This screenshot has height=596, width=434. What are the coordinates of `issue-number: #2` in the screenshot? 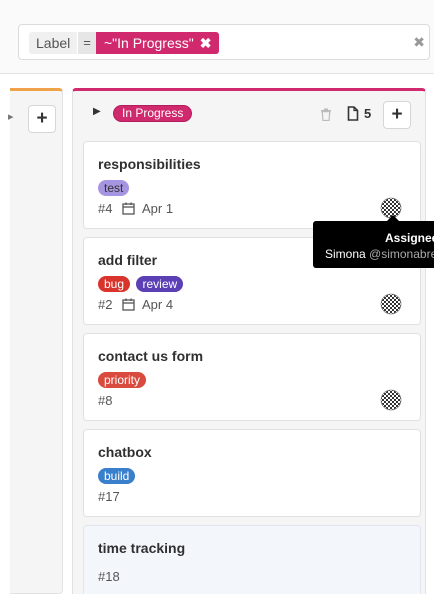 It's located at (105, 304).